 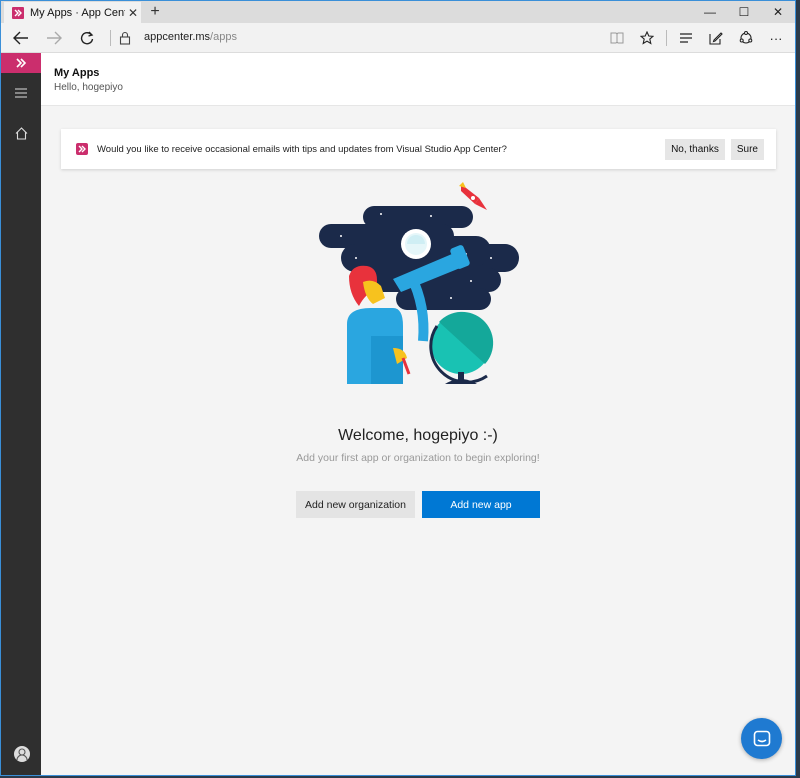 I want to click on title-bar: My Apps · App Center ✕ + — ☐ ✕, so click(x=398, y=12).